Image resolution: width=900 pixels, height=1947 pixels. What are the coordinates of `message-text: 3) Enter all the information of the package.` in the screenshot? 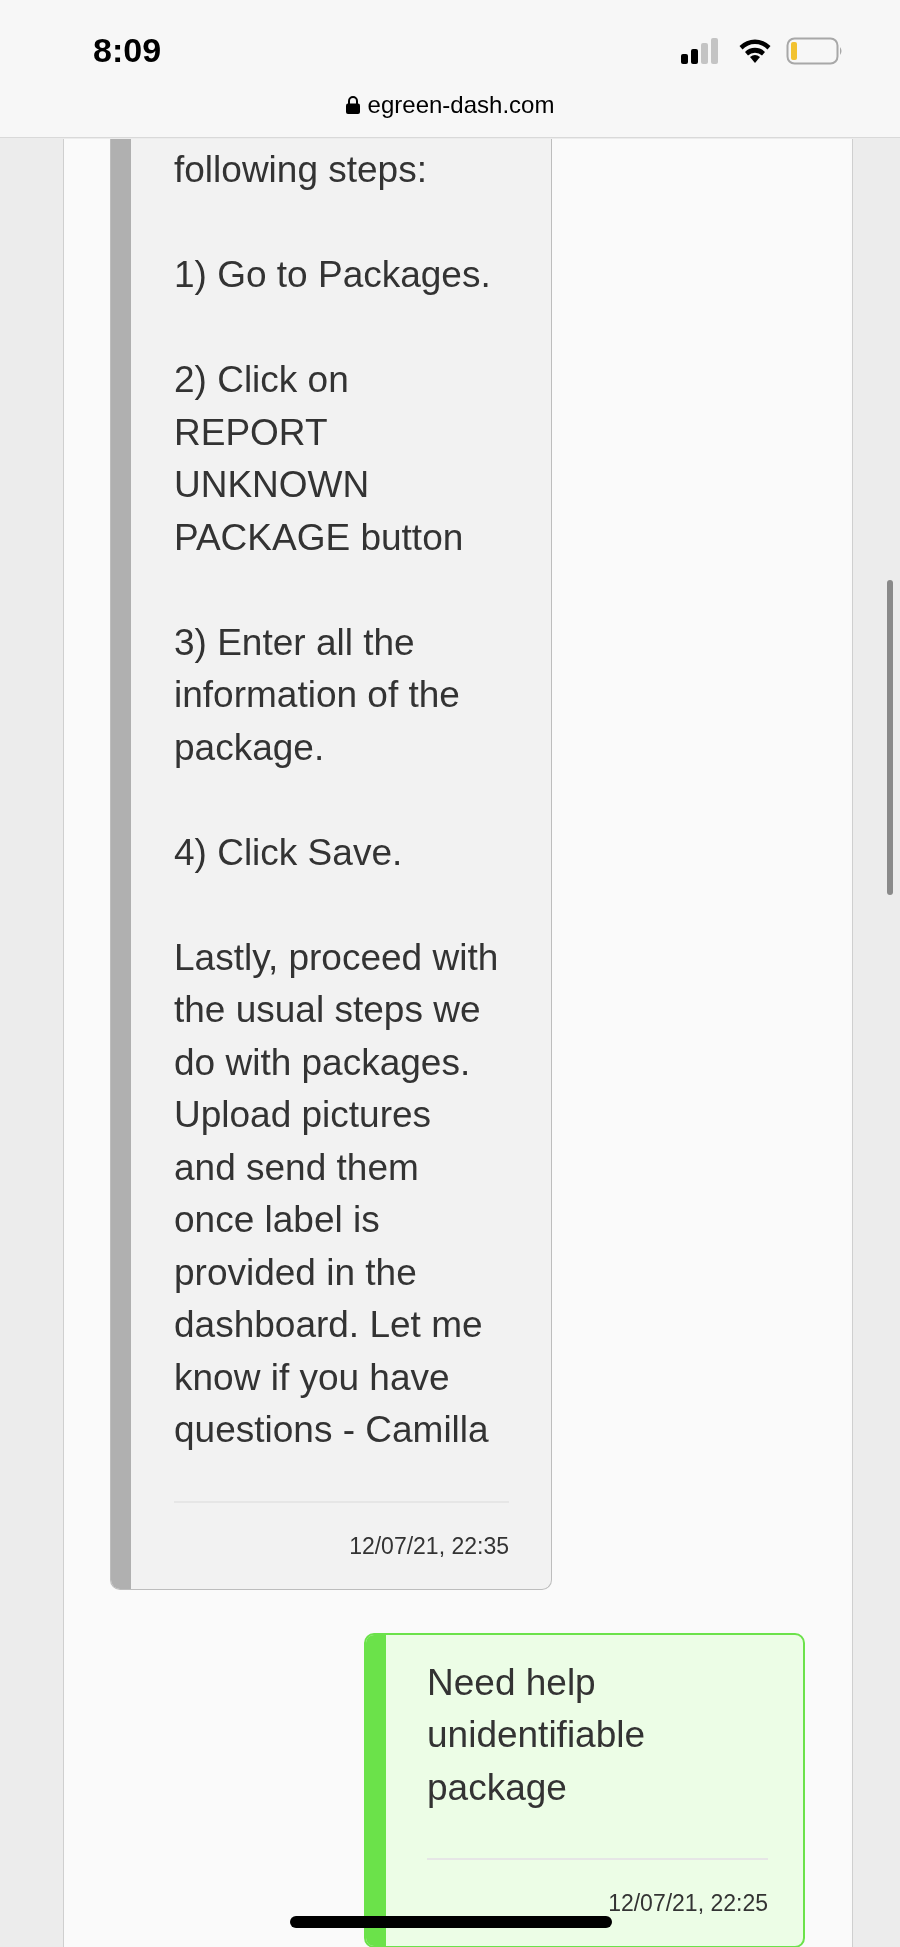 It's located at (317, 695).